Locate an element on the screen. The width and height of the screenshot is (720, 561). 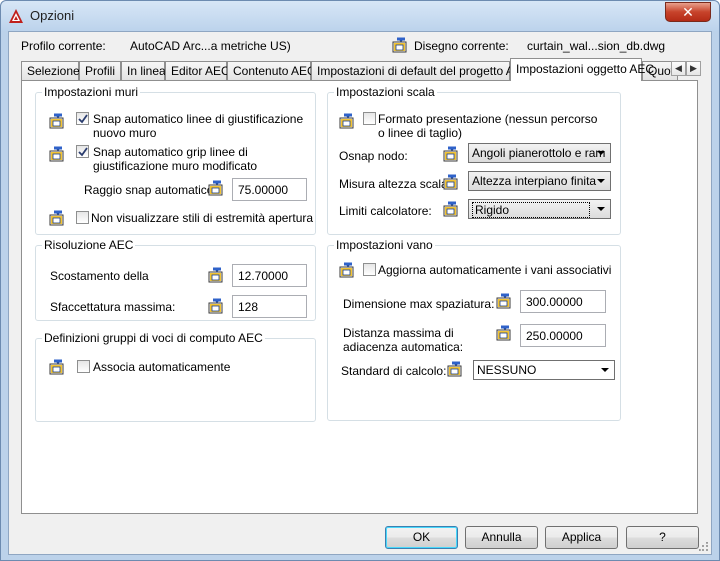
calculator-limits-select: Rigido is located at coordinates (539, 209).